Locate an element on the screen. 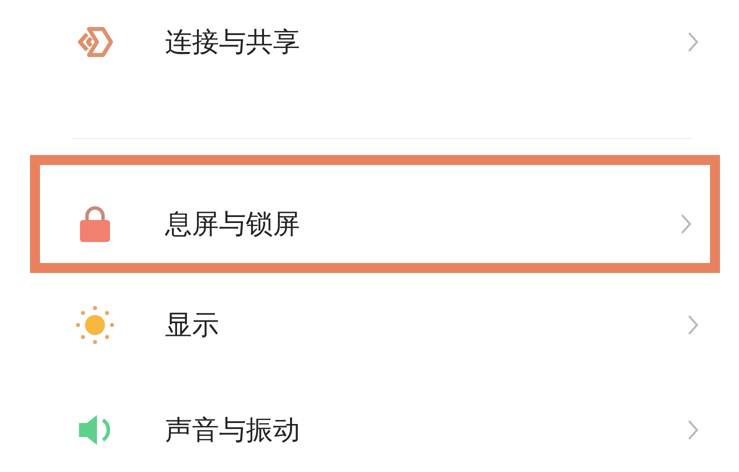 This screenshot has height=472, width=739. sun-icon is located at coordinates (95, 325).